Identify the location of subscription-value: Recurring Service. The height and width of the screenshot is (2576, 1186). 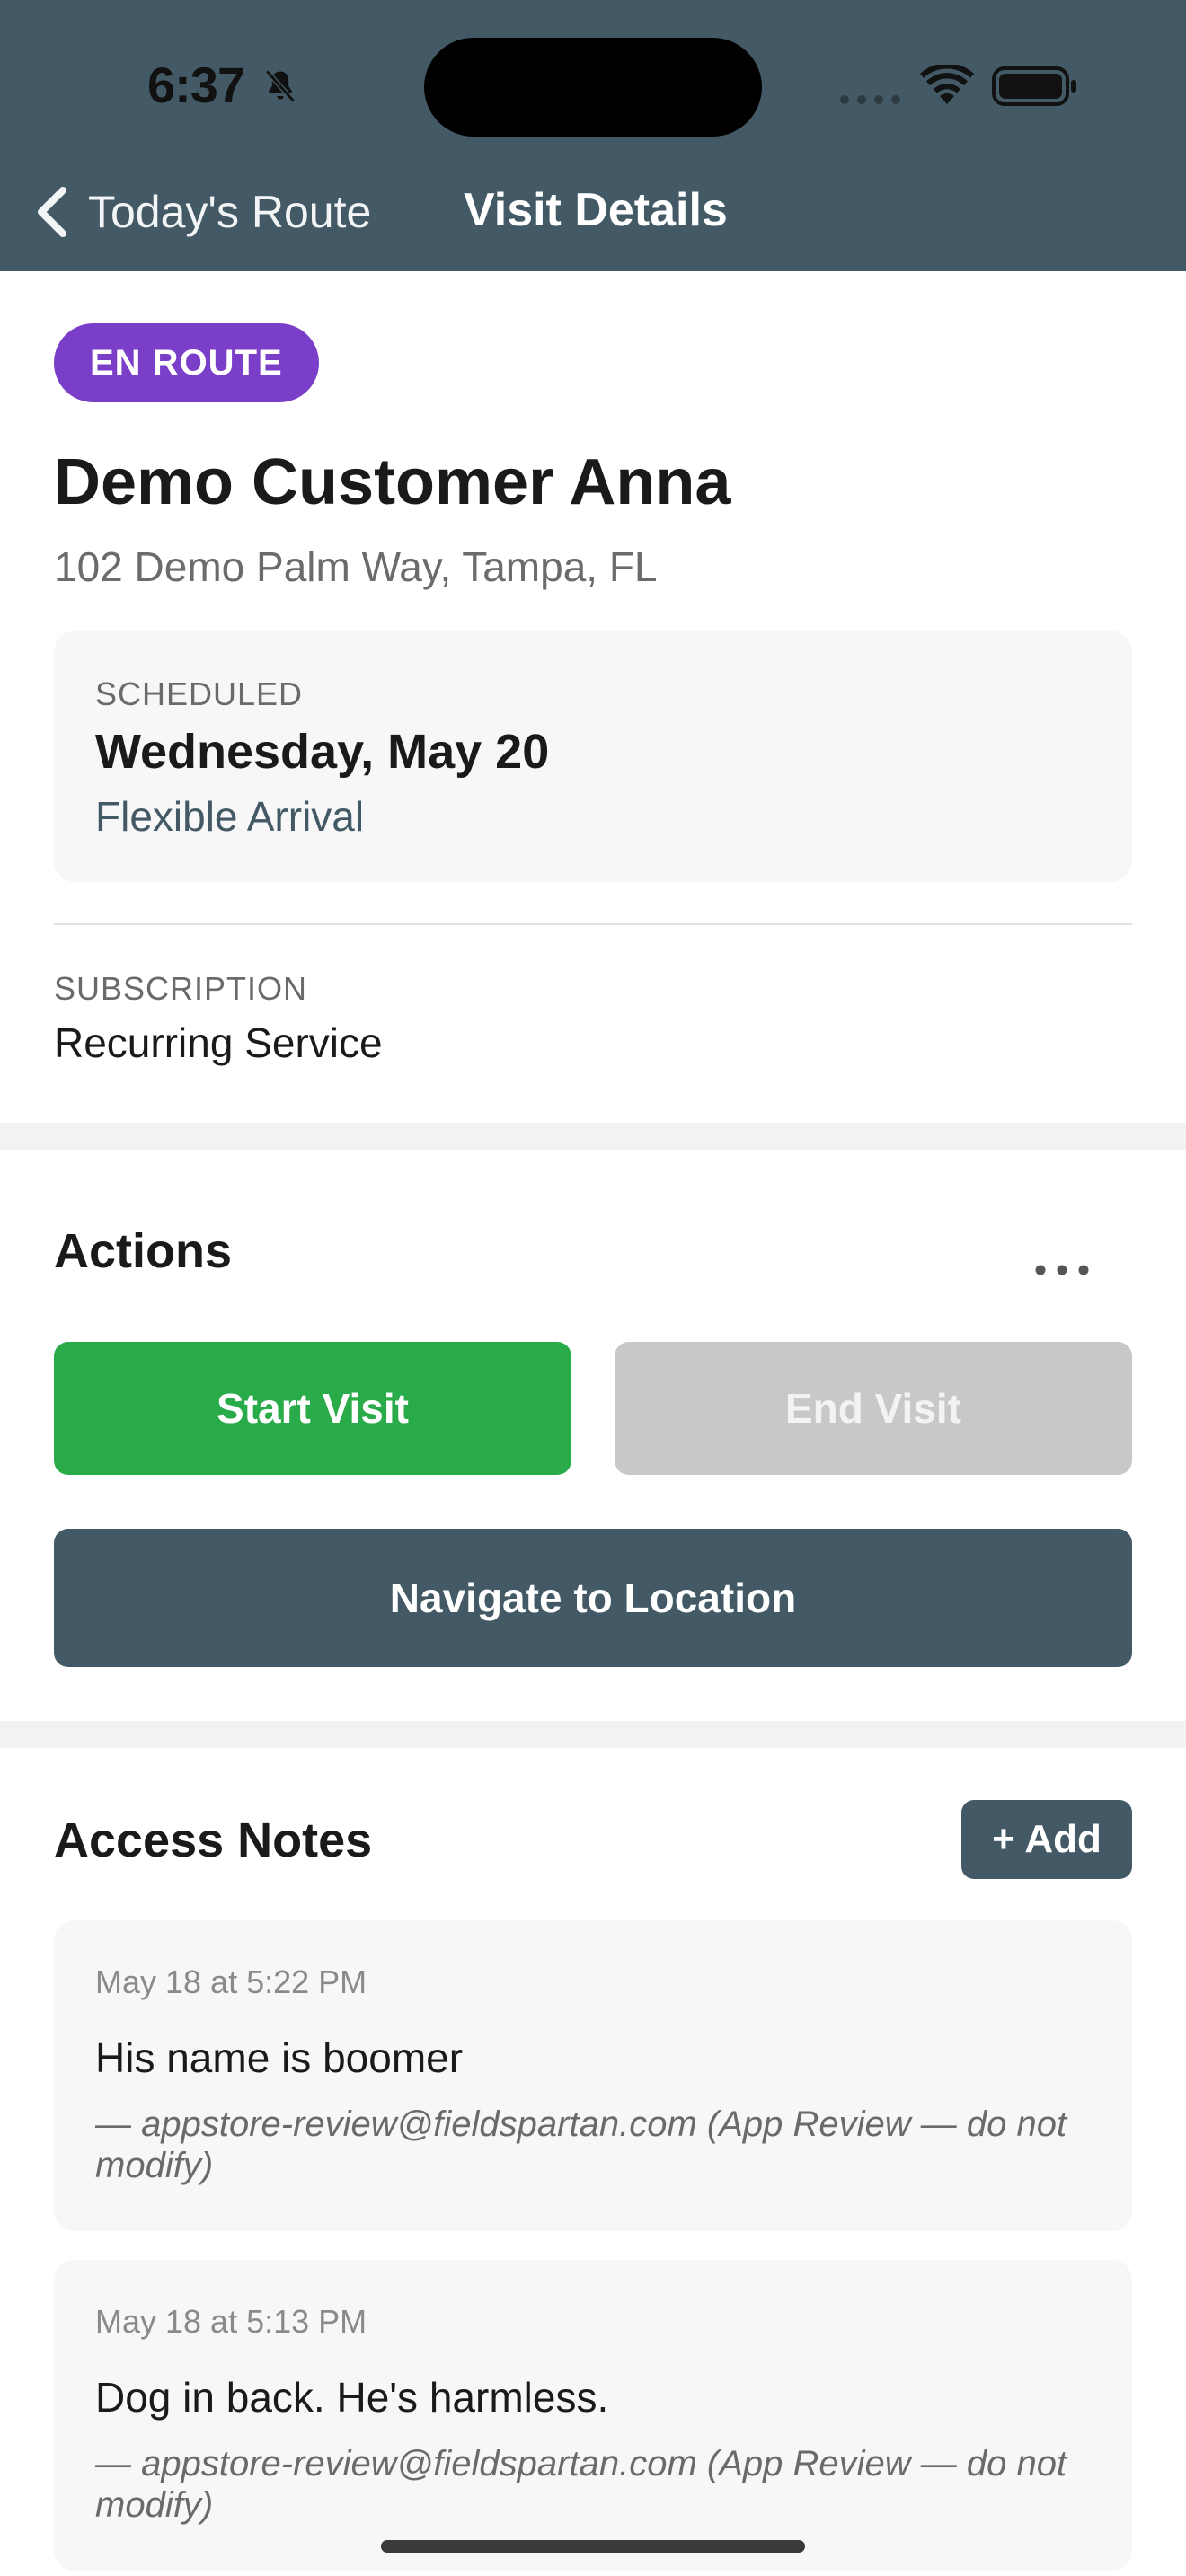
(218, 1042).